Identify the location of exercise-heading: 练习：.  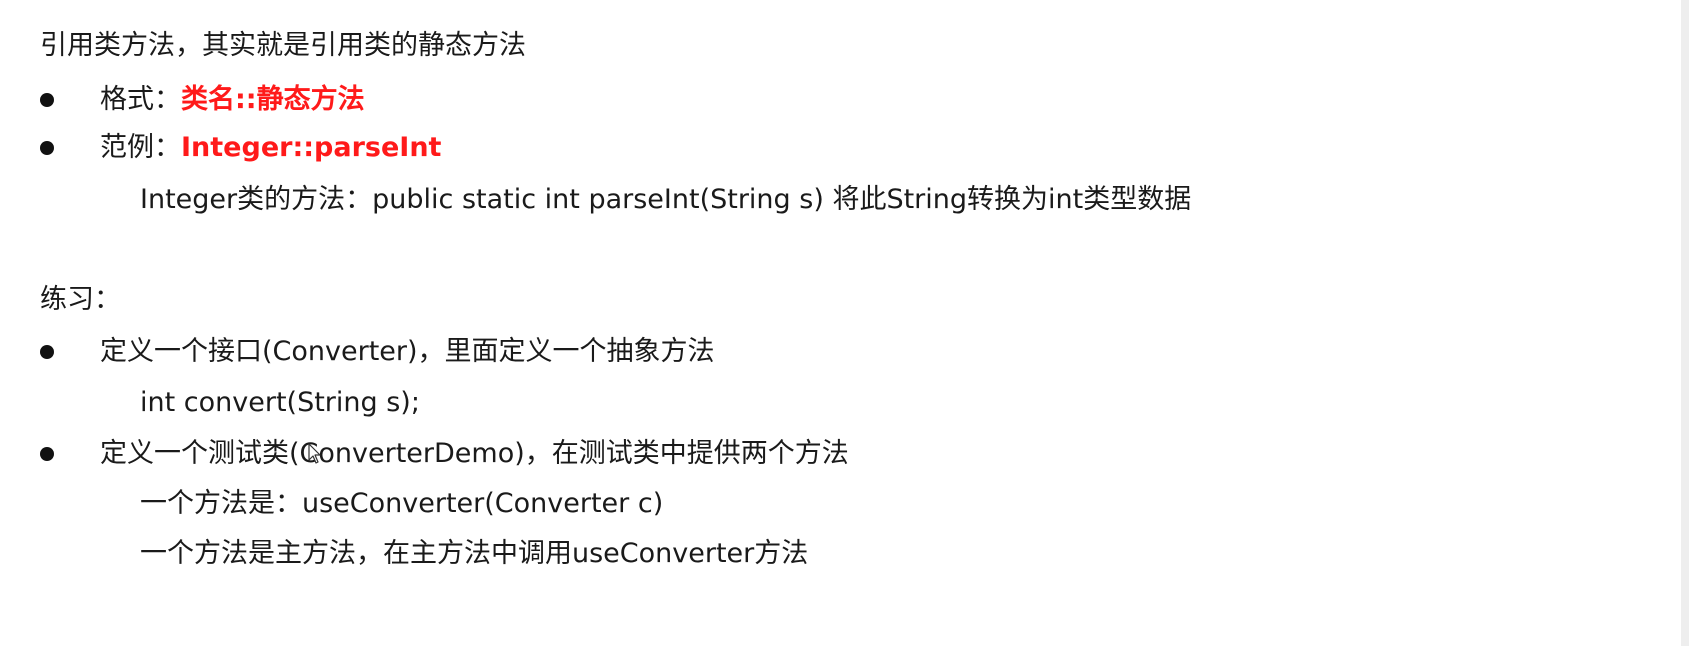
(80, 299).